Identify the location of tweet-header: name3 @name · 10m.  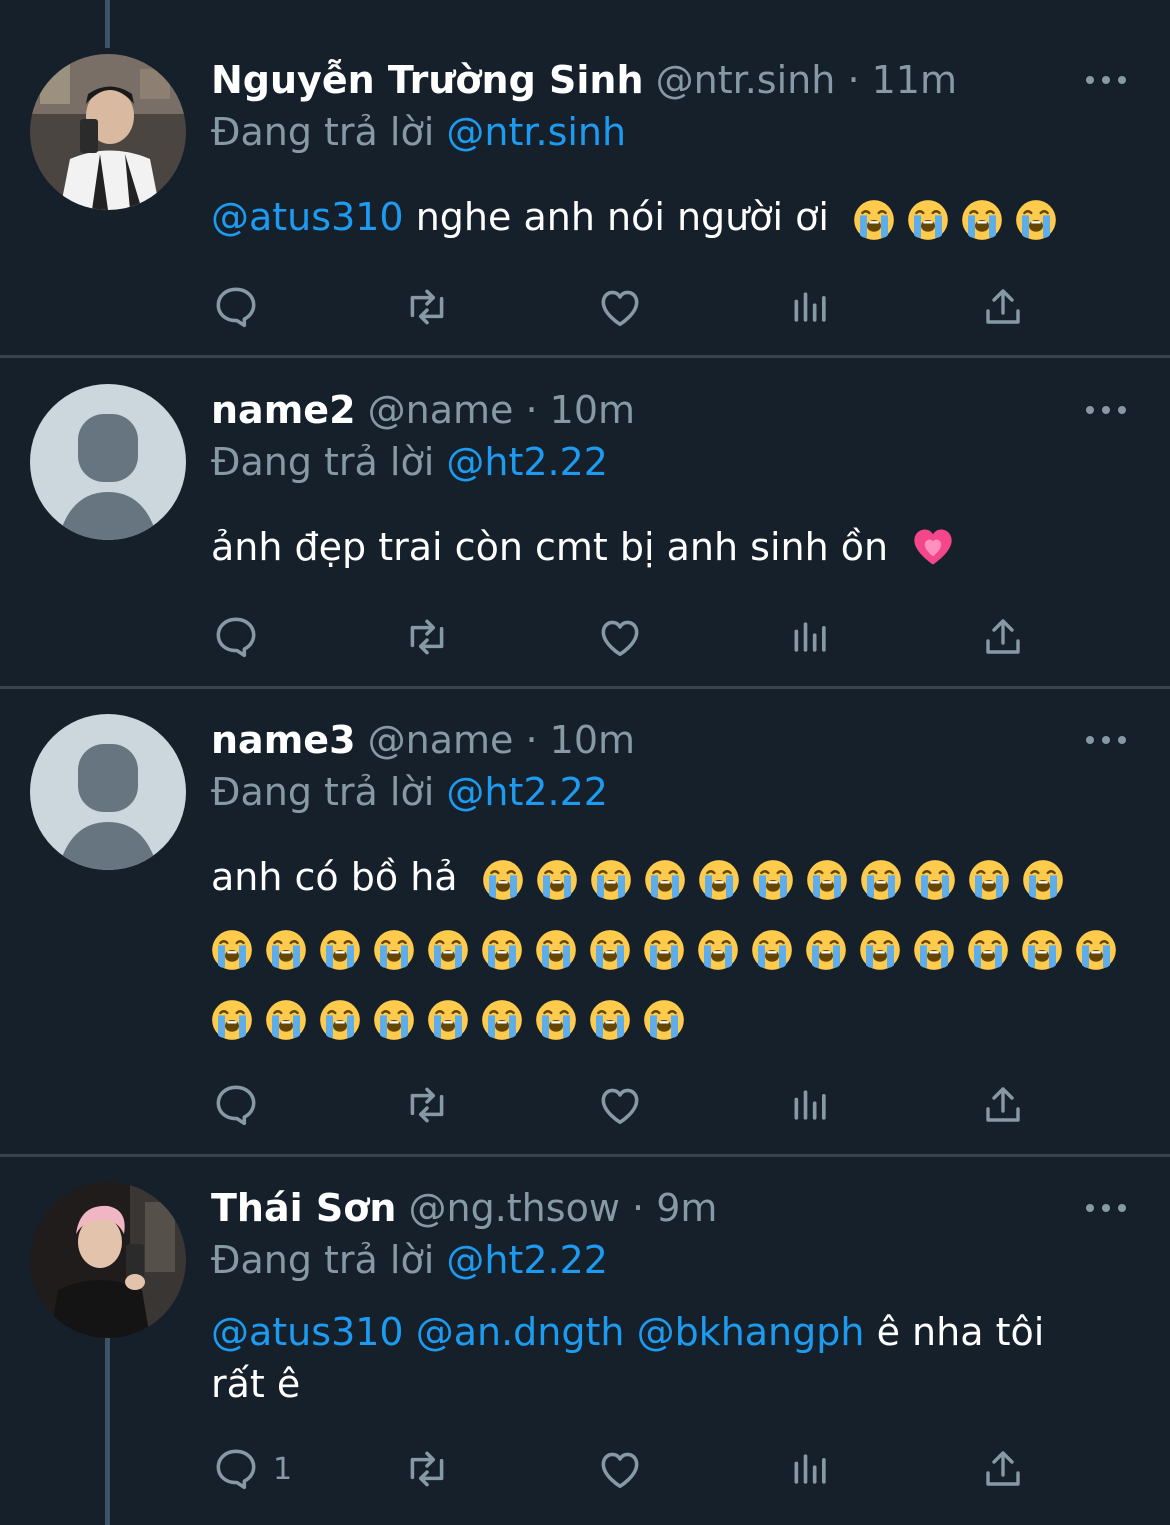
(423, 740).